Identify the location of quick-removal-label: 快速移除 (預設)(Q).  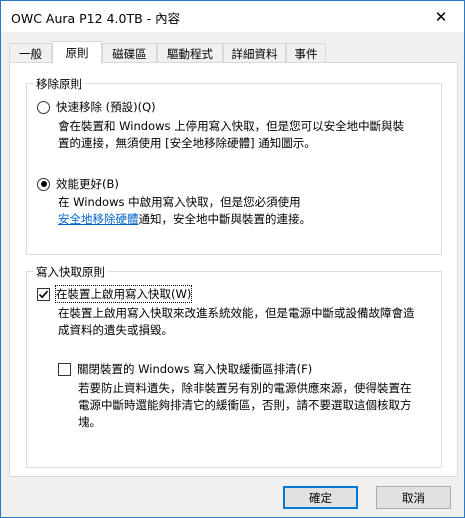
(106, 107).